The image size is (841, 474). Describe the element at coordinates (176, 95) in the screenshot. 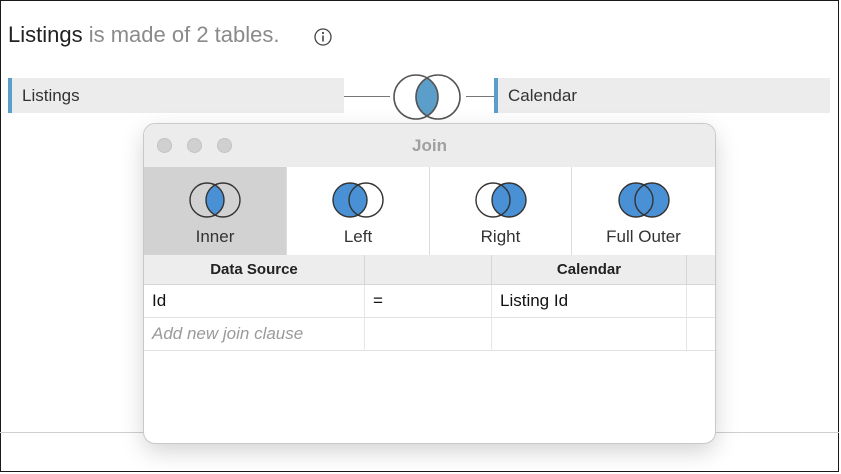

I see `left-table-pill: Listings` at that location.